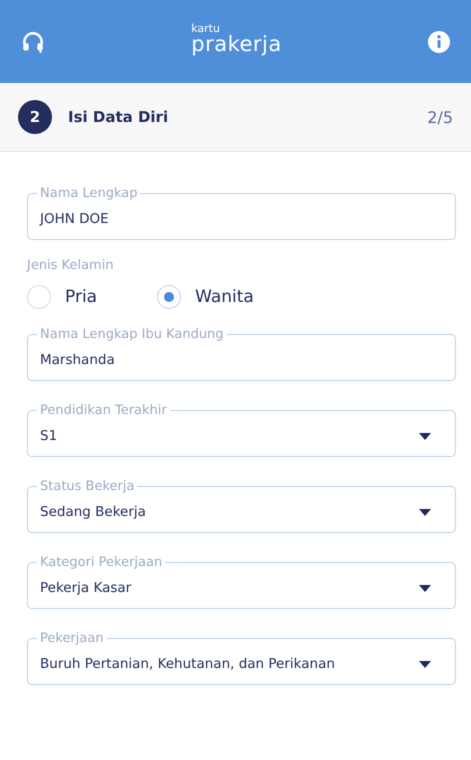 This screenshot has width=471, height=760. I want to click on logo-text: prakerja, so click(236, 44).